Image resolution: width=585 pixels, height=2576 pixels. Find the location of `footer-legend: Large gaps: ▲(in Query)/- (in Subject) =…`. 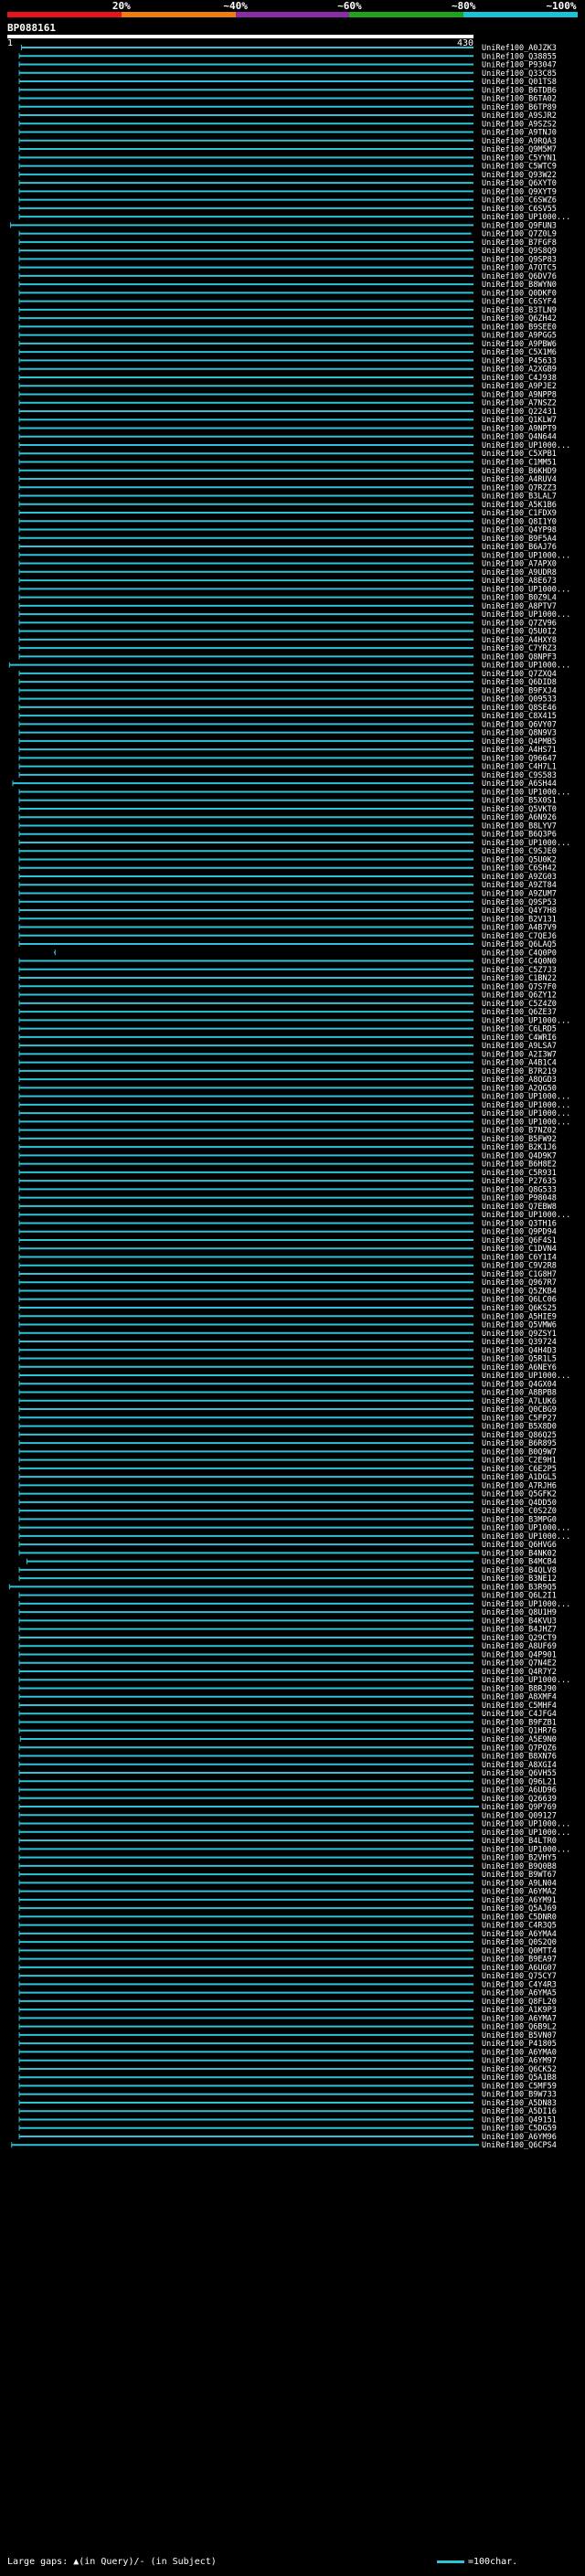

footer-legend: Large gaps: ▲(in Query)/- (in Subject) =… is located at coordinates (293, 2564).